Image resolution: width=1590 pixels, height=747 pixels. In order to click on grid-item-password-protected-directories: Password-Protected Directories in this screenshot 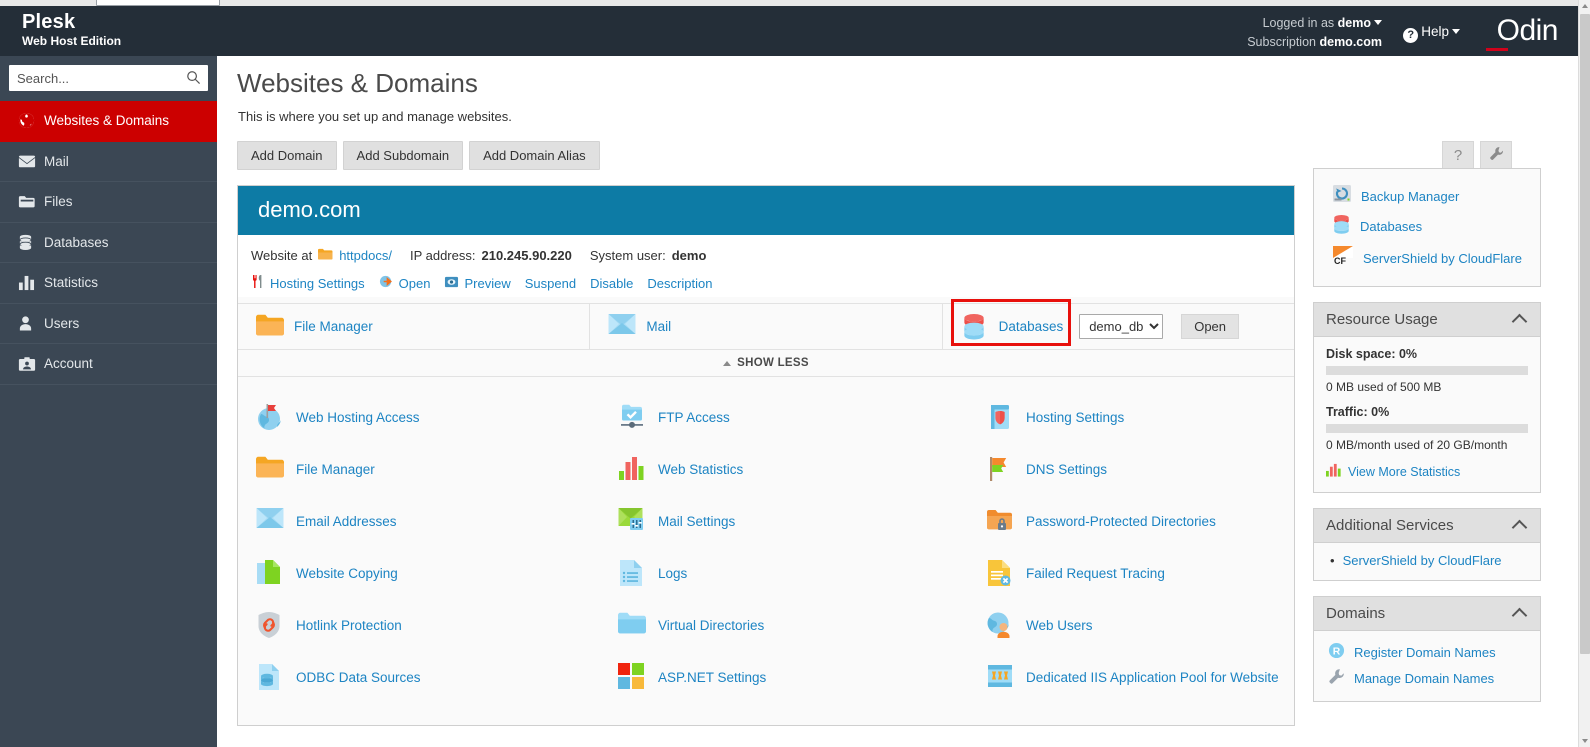, I will do `click(1131, 521)`.